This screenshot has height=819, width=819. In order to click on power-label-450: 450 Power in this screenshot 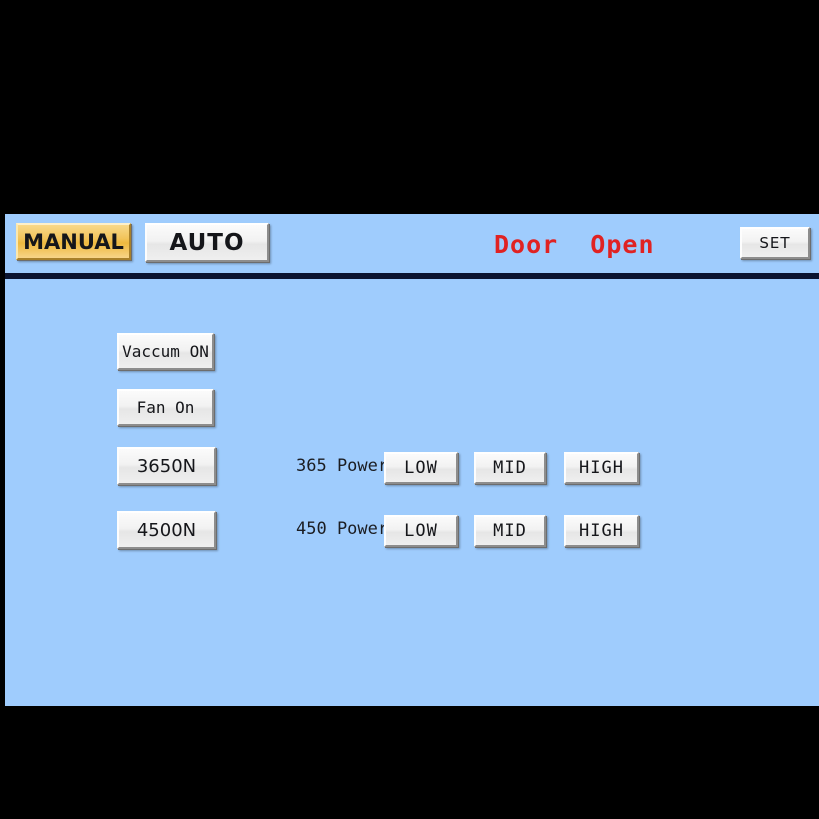, I will do `click(342, 529)`.